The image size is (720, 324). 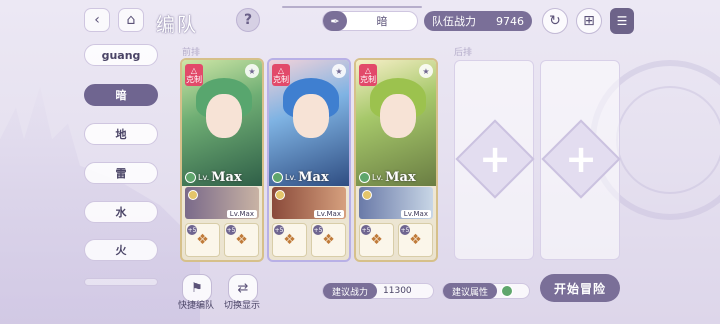 I want to click on bookmark-icon: ⚑, so click(x=197, y=288).